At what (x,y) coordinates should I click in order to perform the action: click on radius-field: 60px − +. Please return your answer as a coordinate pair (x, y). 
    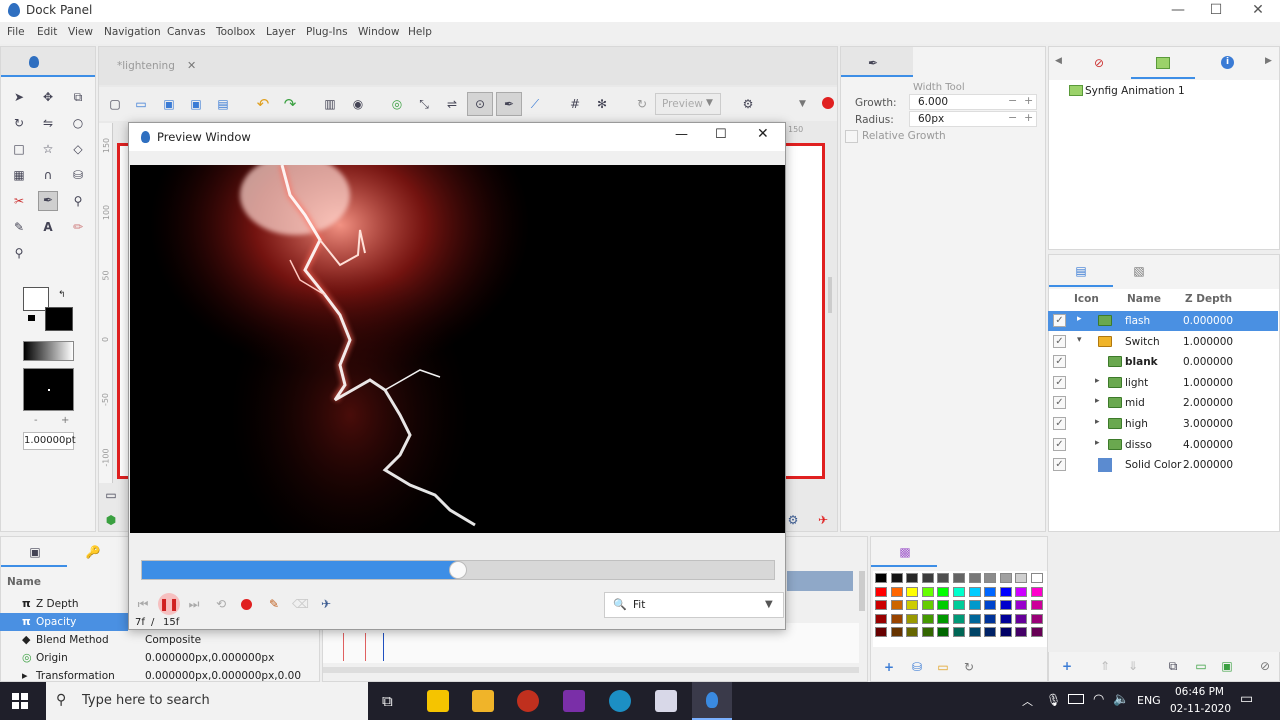
    Looking at the image, I should click on (973, 119).